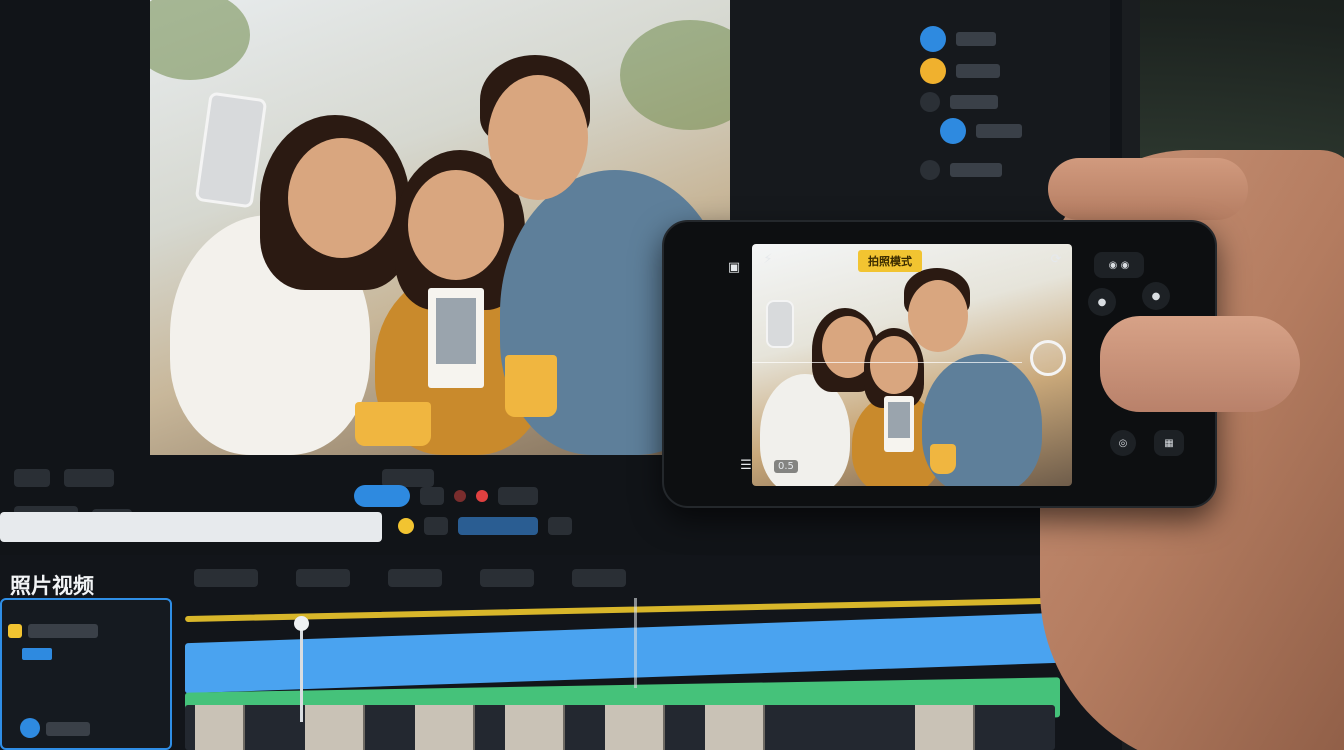  What do you see at coordinates (86, 674) in the screenshot?
I see `media-bin` at bounding box center [86, 674].